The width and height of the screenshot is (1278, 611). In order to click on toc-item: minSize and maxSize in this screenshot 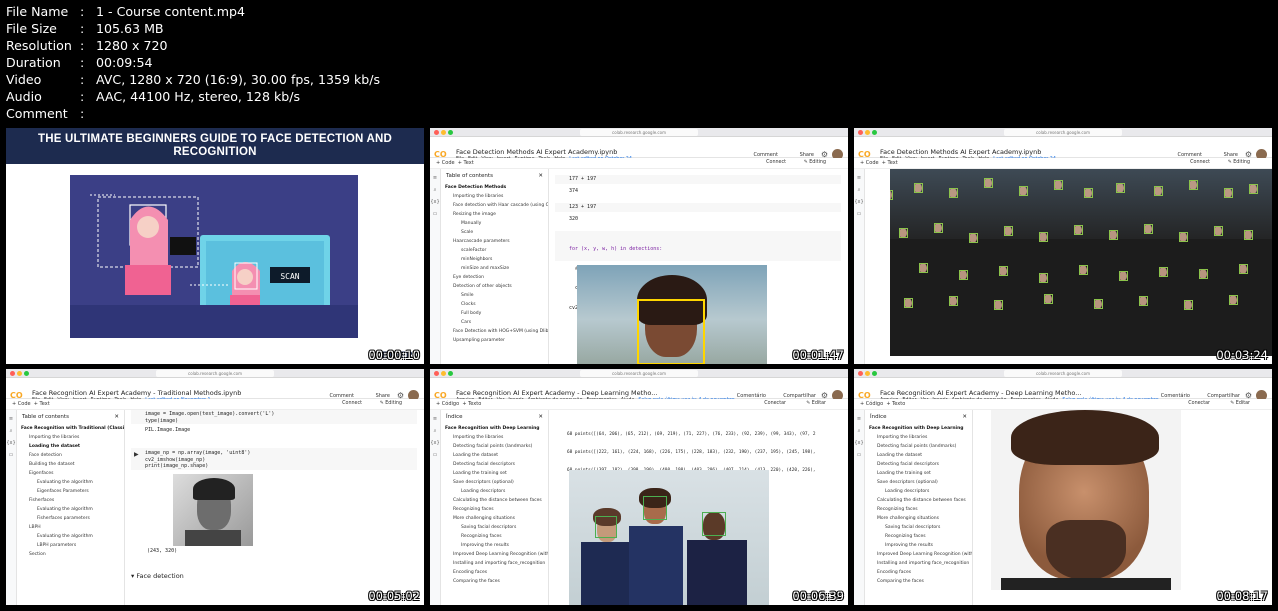, I will do `click(494, 268)`.